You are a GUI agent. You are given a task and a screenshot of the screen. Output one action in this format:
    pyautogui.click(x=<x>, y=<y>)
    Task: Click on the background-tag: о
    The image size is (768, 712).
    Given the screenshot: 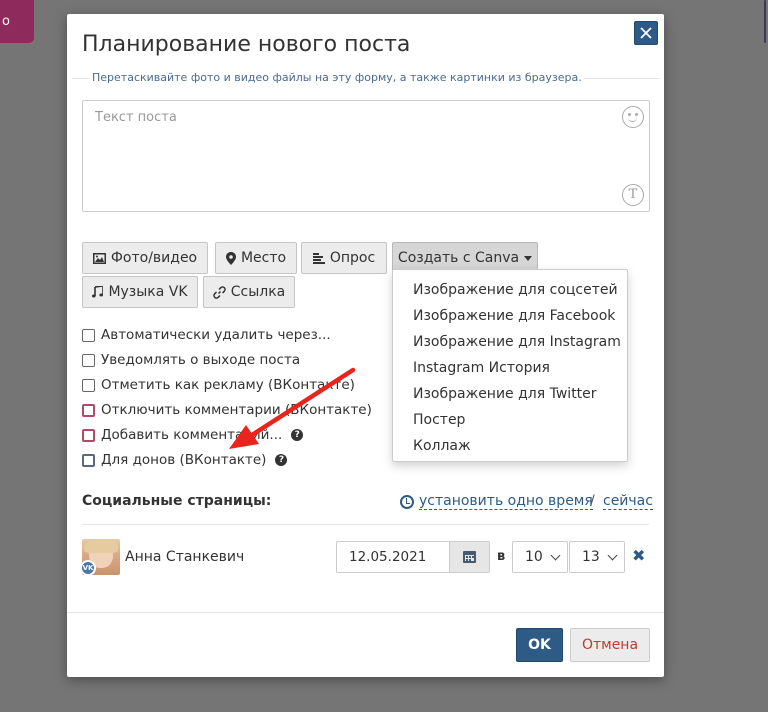 What is the action you would take?
    pyautogui.click(x=17, y=21)
    